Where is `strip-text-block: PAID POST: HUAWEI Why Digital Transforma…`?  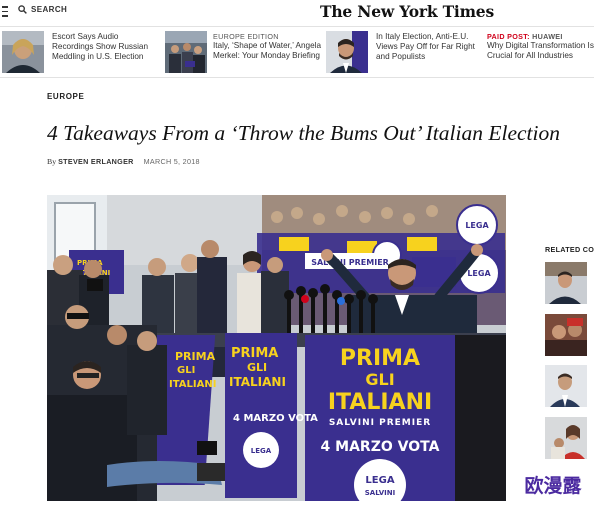
strip-text-block: PAID POST: HUAWEI Why Digital Transforma… is located at coordinates (540, 46).